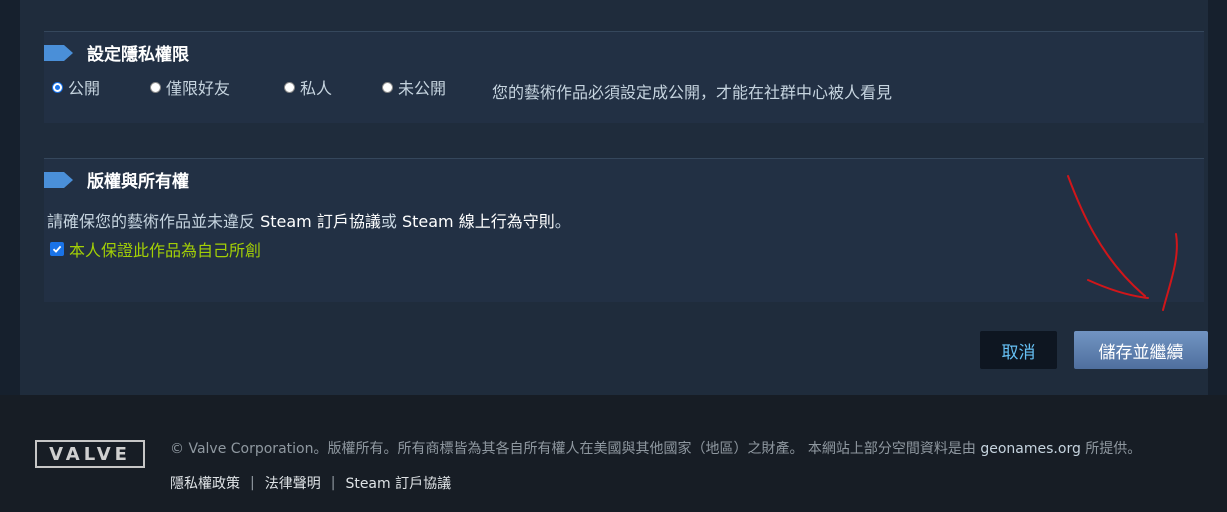 This screenshot has width=1227, height=512. I want to click on radio-private-button, so click(289, 87).